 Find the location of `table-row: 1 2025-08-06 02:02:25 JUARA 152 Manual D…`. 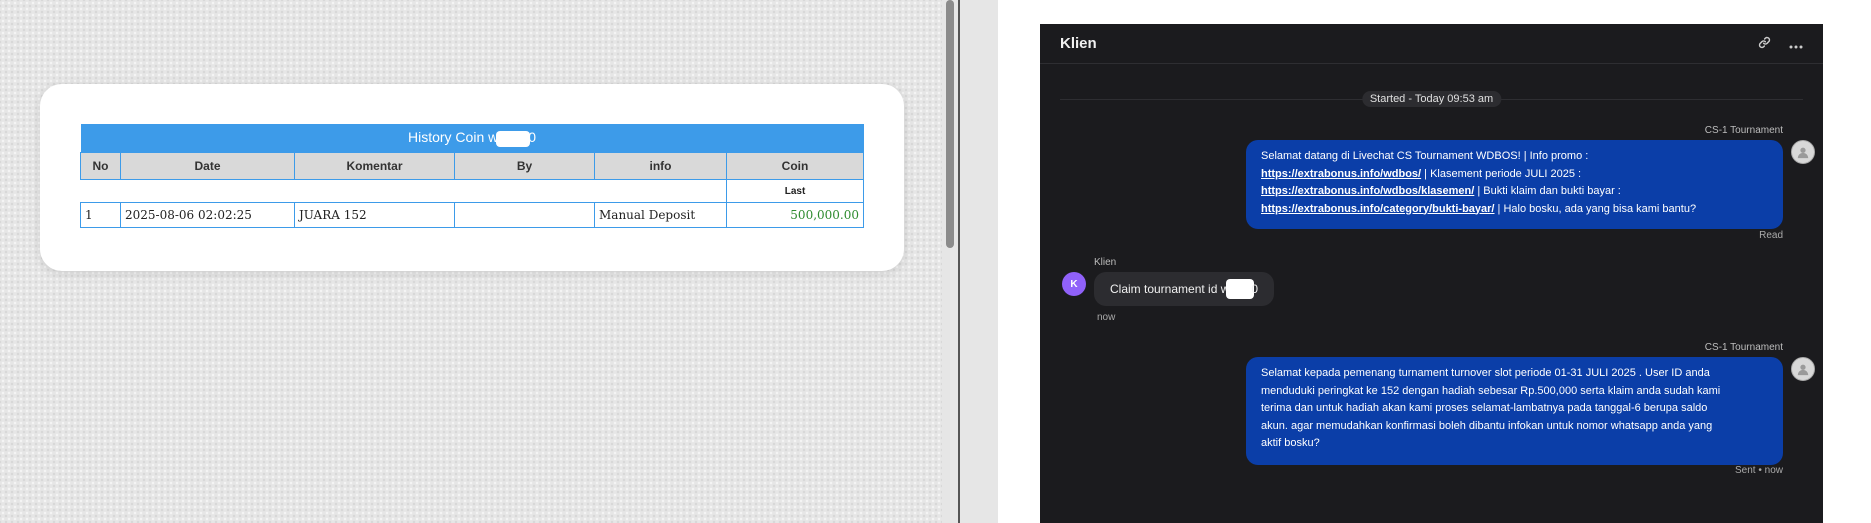

table-row: 1 2025-08-06 02:02:25 JUARA 152 Manual D… is located at coordinates (472, 215).